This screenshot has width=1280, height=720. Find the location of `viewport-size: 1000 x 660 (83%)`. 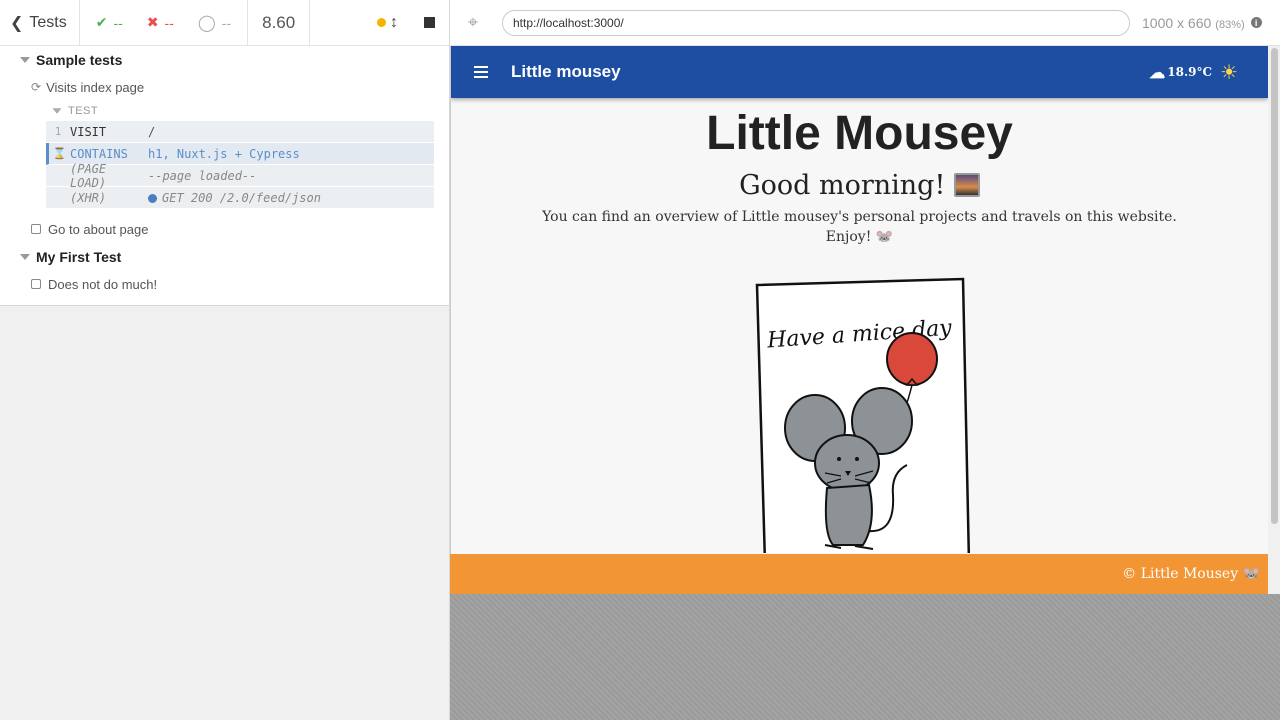

viewport-size: 1000 x 660 (83%) is located at coordinates (1193, 22).